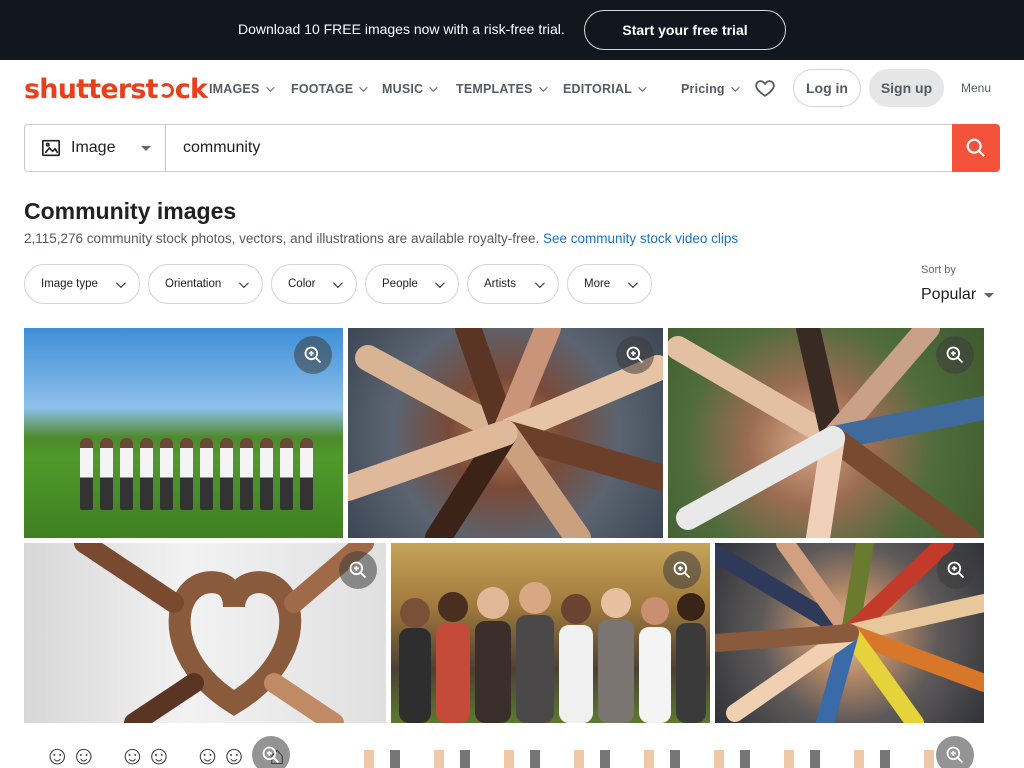  What do you see at coordinates (314, 284) in the screenshot?
I see `filter-color: Color` at bounding box center [314, 284].